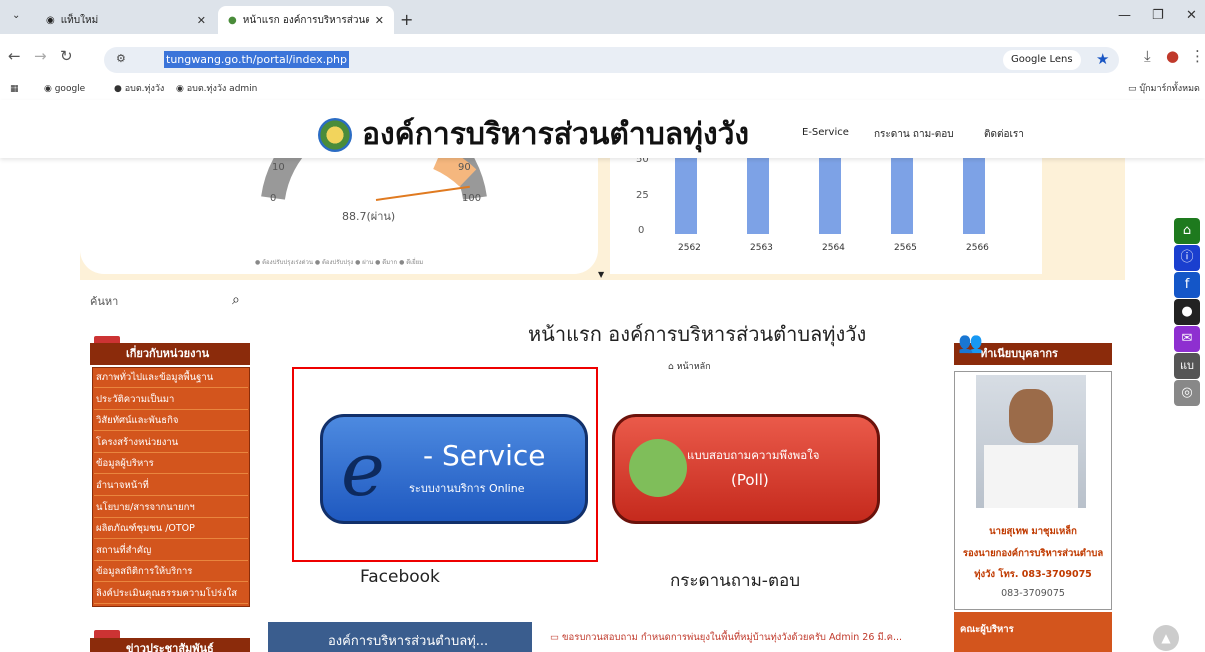 This screenshot has height=652, width=1205. What do you see at coordinates (761, 248) in the screenshot?
I see `x-tick: 2563` at bounding box center [761, 248].